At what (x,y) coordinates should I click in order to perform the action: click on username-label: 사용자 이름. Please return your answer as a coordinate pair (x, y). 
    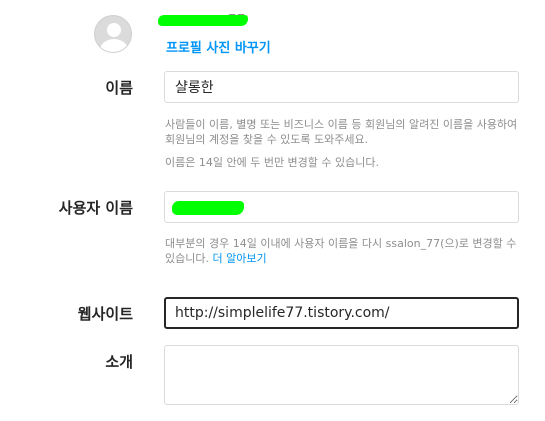
    Looking at the image, I should click on (95, 208).